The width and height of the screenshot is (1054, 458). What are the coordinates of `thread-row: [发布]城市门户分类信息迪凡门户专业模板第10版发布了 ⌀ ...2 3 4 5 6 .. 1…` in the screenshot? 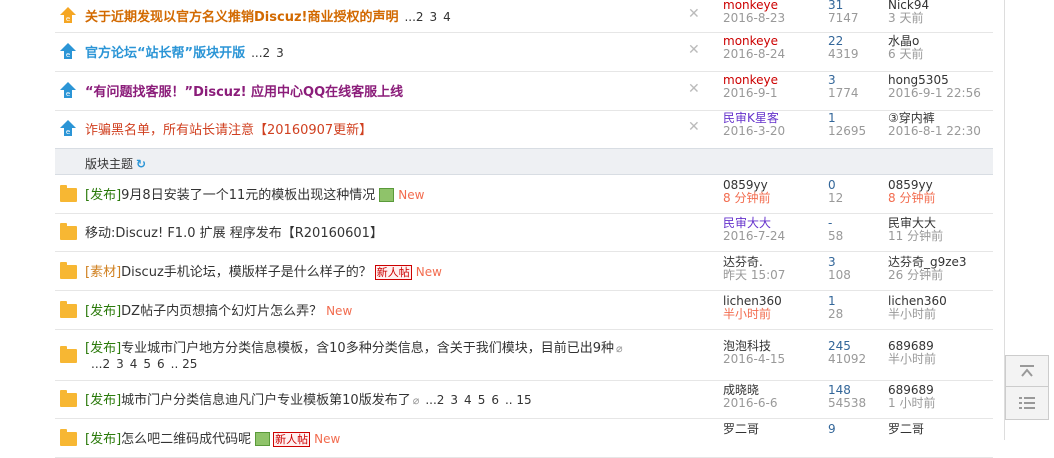 It's located at (524, 399).